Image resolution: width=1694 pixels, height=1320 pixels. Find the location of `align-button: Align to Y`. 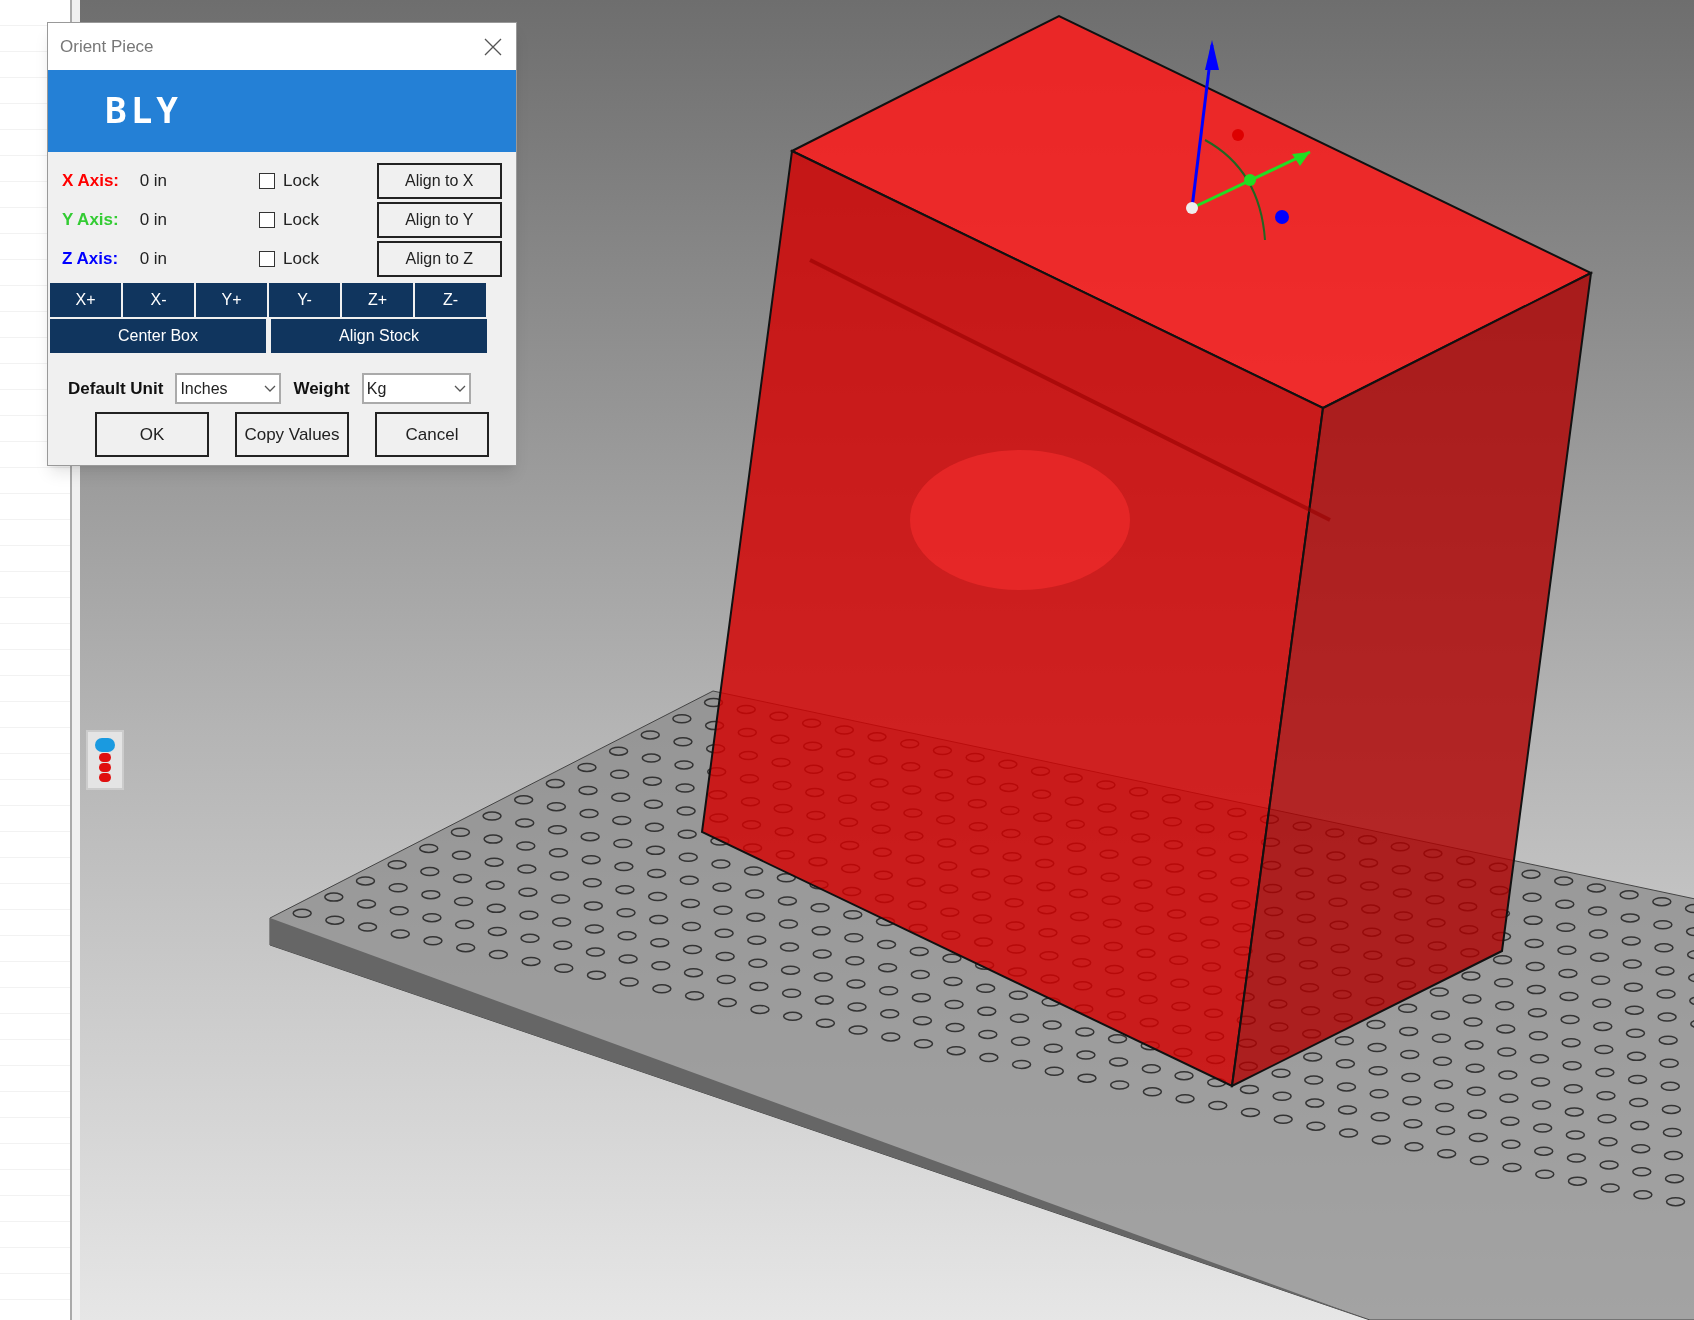

align-button: Align to Y is located at coordinates (439, 219).